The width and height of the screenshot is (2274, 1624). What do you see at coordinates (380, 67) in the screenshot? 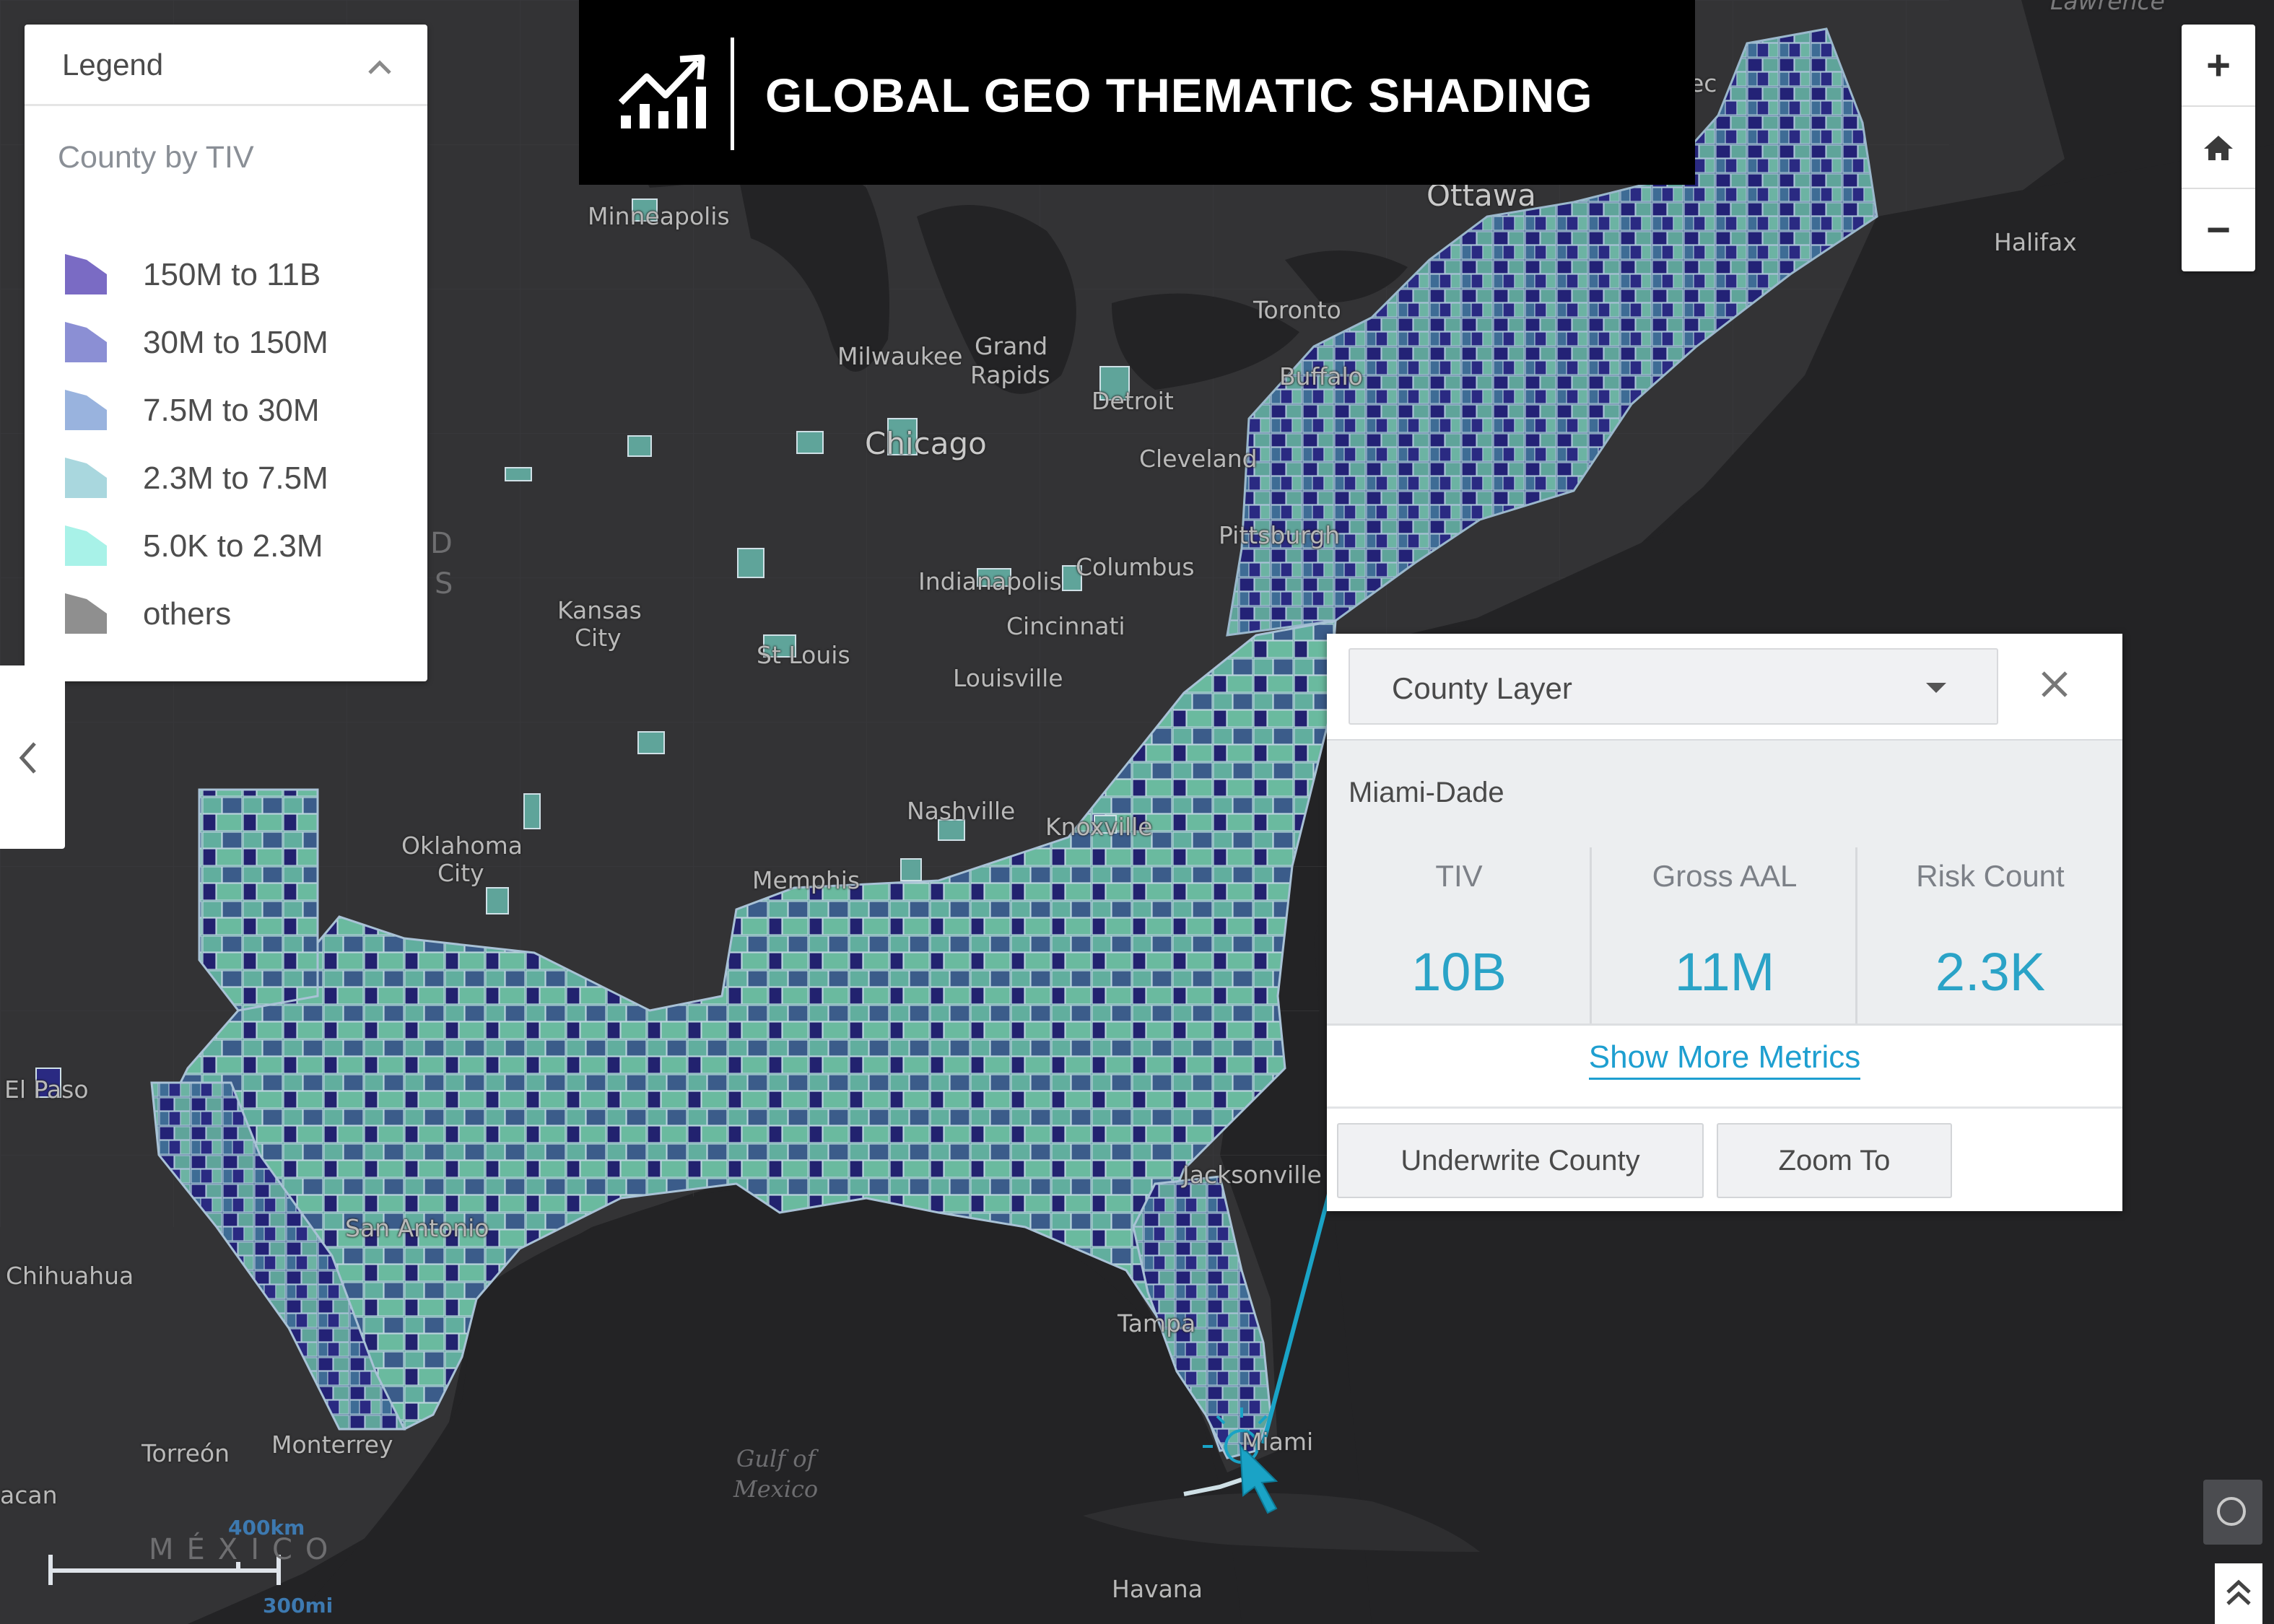
I see `chevron-up-icon` at bounding box center [380, 67].